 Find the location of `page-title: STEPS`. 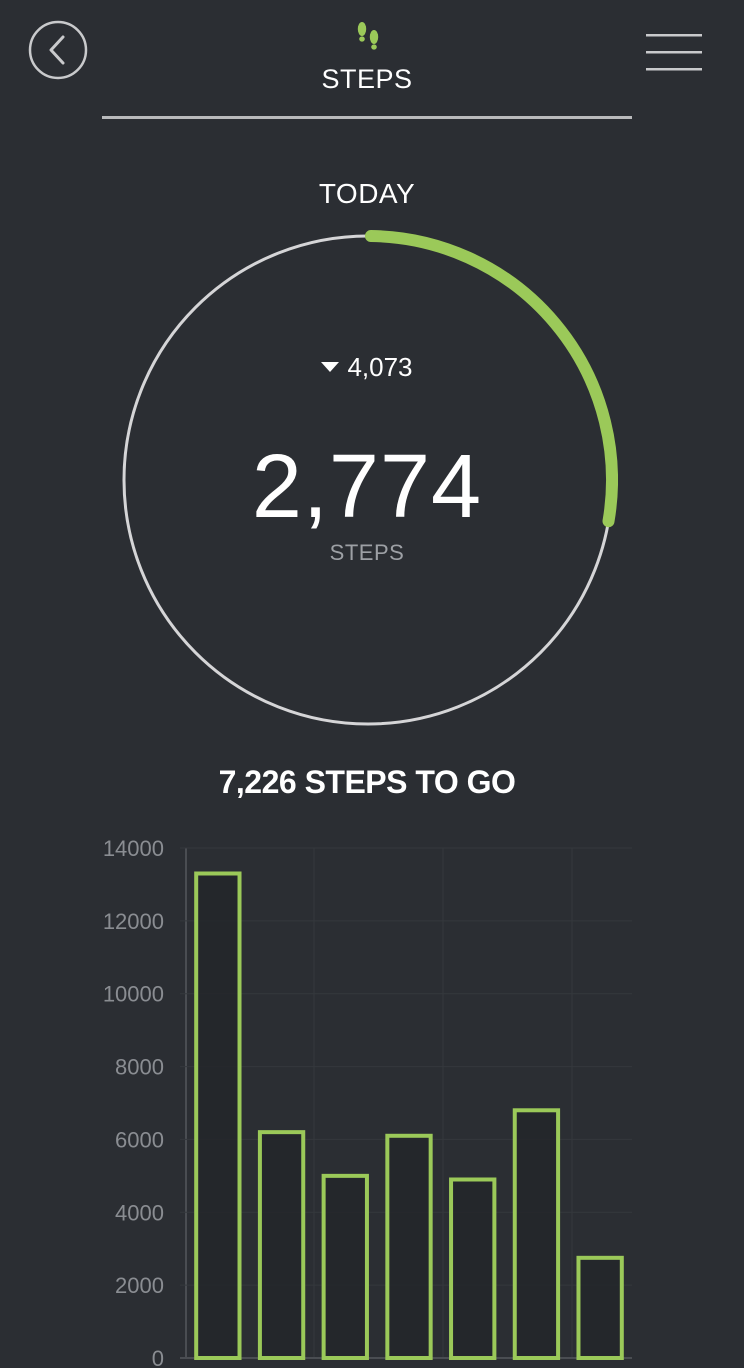

page-title: STEPS is located at coordinates (367, 79).